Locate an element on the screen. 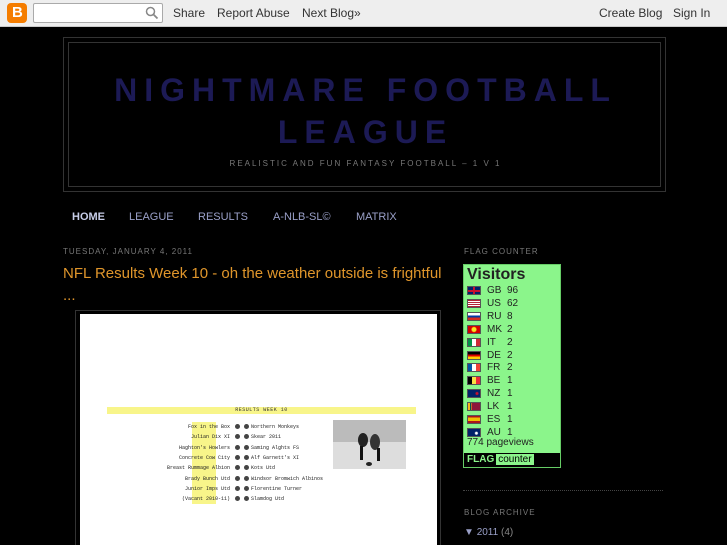 The height and width of the screenshot is (545, 727). flag-counter-country: IT is located at coordinates (491, 342).